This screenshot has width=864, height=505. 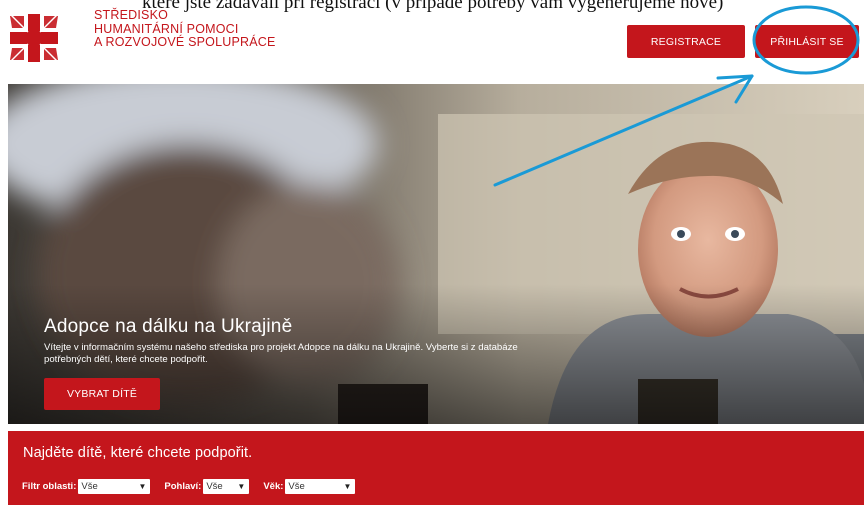 What do you see at coordinates (226, 486) in the screenshot?
I see `filter-gender-select: Vše ▼` at bounding box center [226, 486].